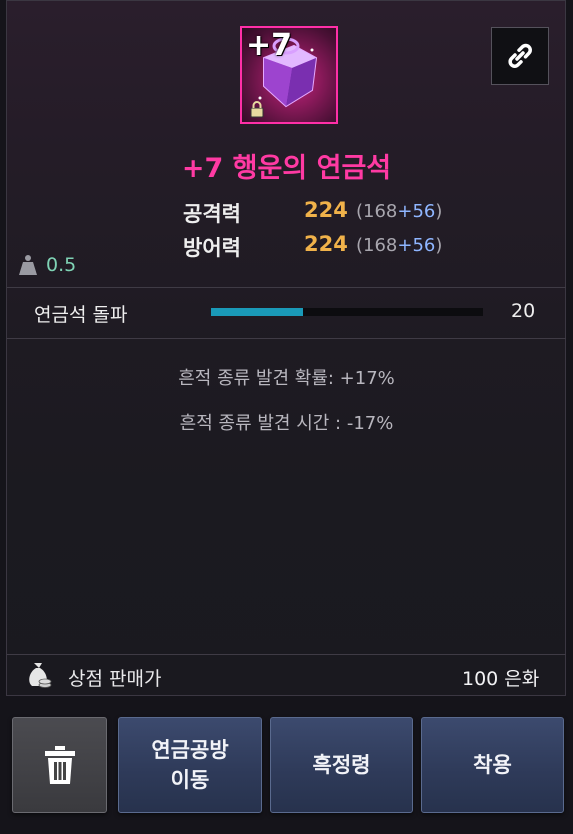 The width and height of the screenshot is (573, 834). I want to click on link-icon, so click(520, 55).